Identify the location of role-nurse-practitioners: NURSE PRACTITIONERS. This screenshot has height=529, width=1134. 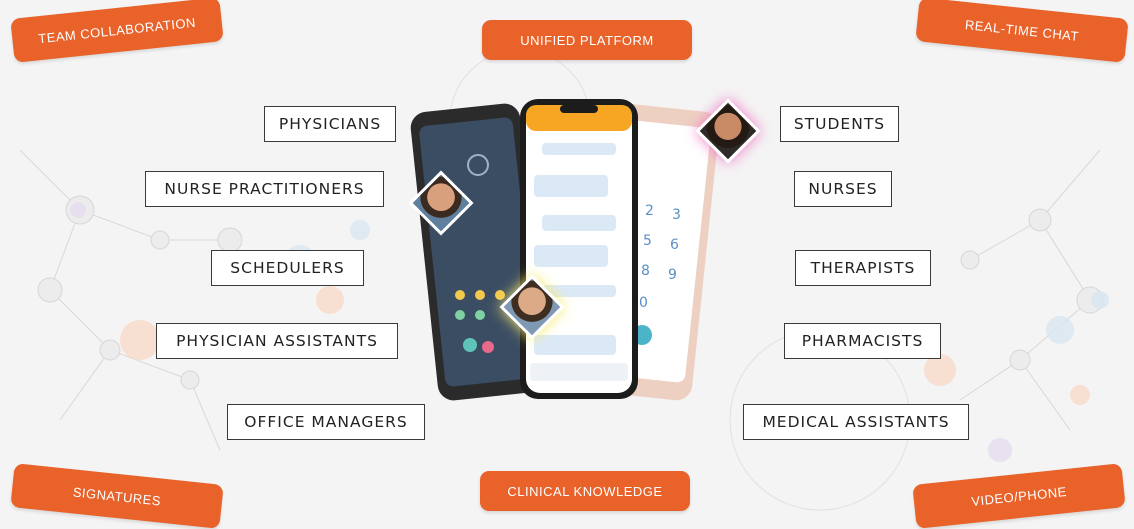
(264, 189).